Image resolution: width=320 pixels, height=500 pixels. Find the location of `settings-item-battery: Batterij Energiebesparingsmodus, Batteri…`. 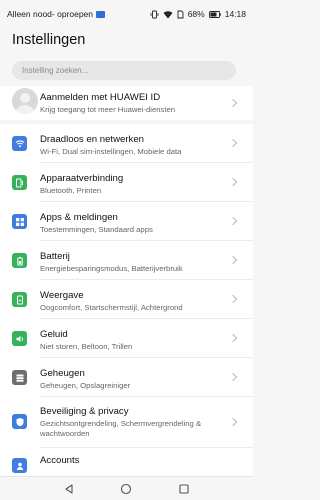

settings-item-battery: Batterij Energiebesparingsmodus, Batteri… is located at coordinates (126, 260).